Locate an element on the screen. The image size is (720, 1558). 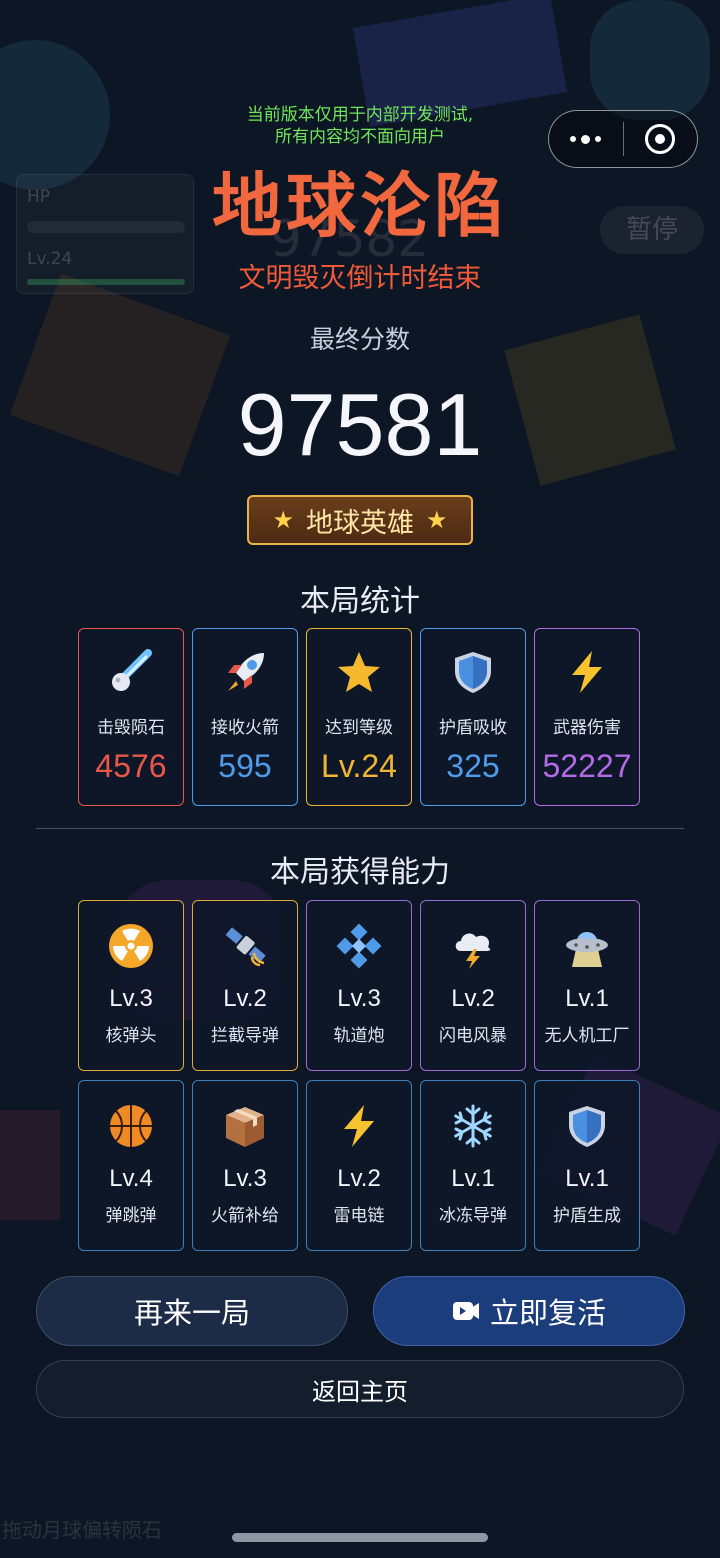
rank-badge: ★ 地球英雄 ★ is located at coordinates (360, 520).